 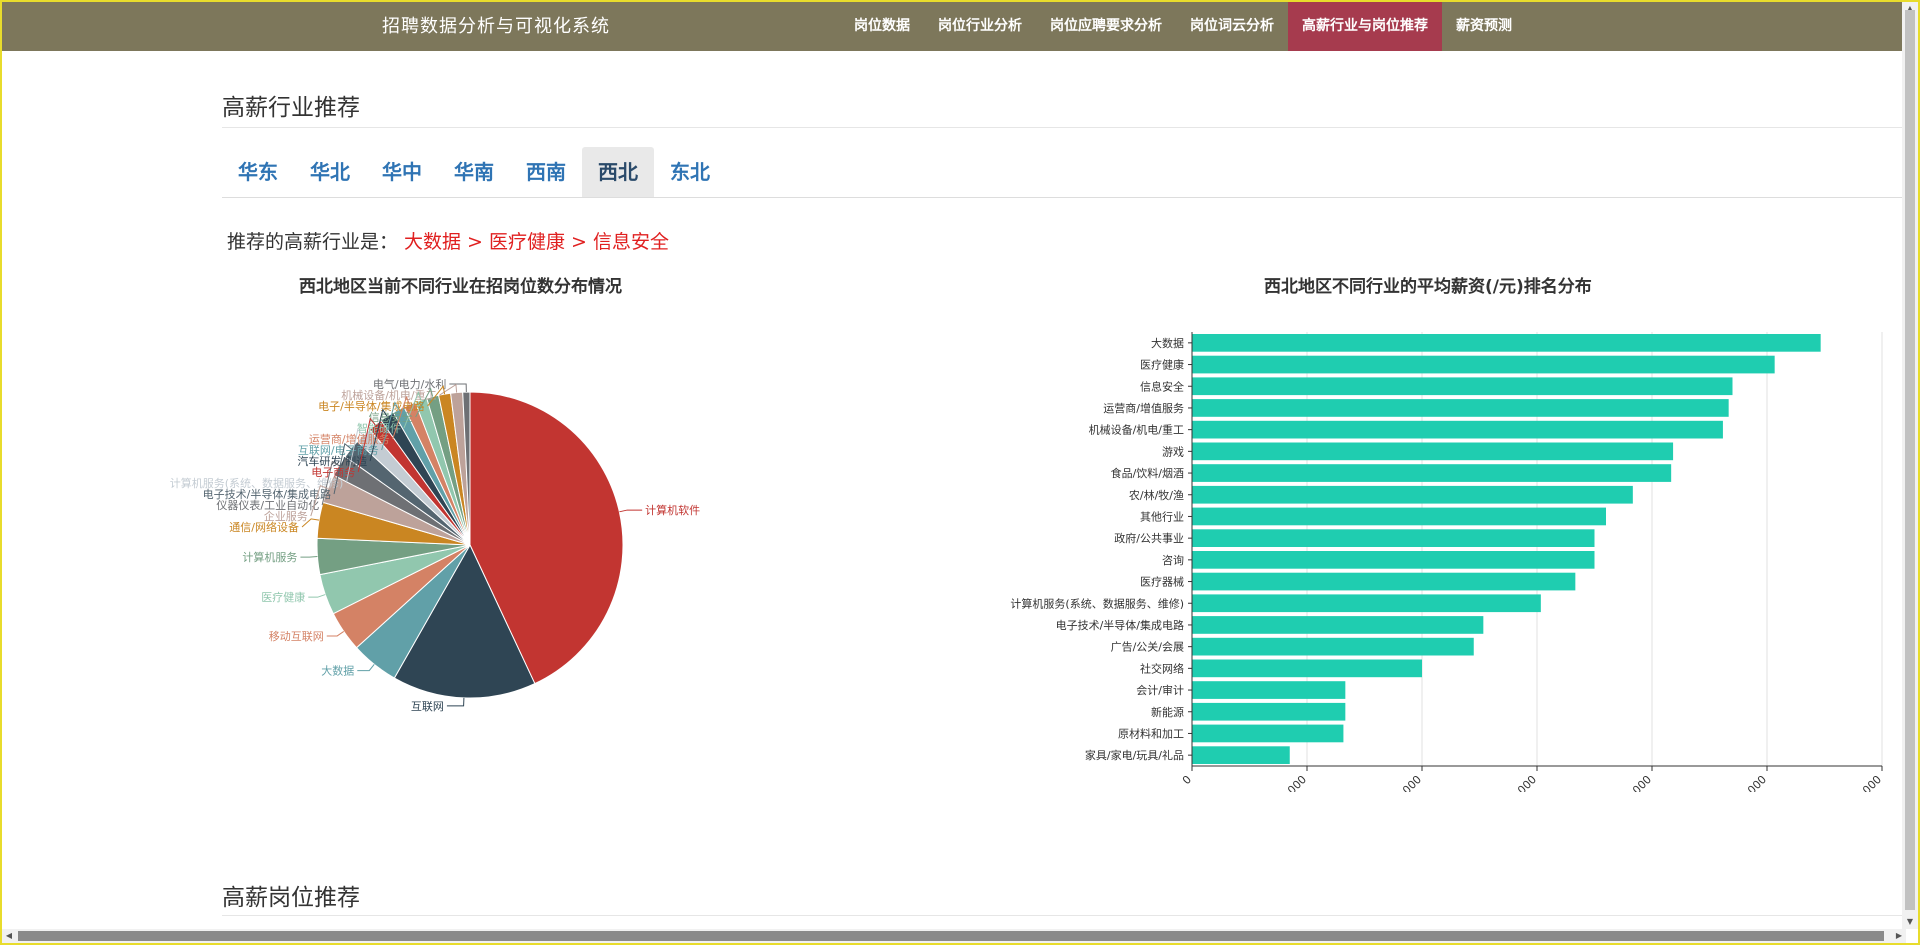 I want to click on y-category-label: 机械设备/机电/重工, so click(x=1136, y=430).